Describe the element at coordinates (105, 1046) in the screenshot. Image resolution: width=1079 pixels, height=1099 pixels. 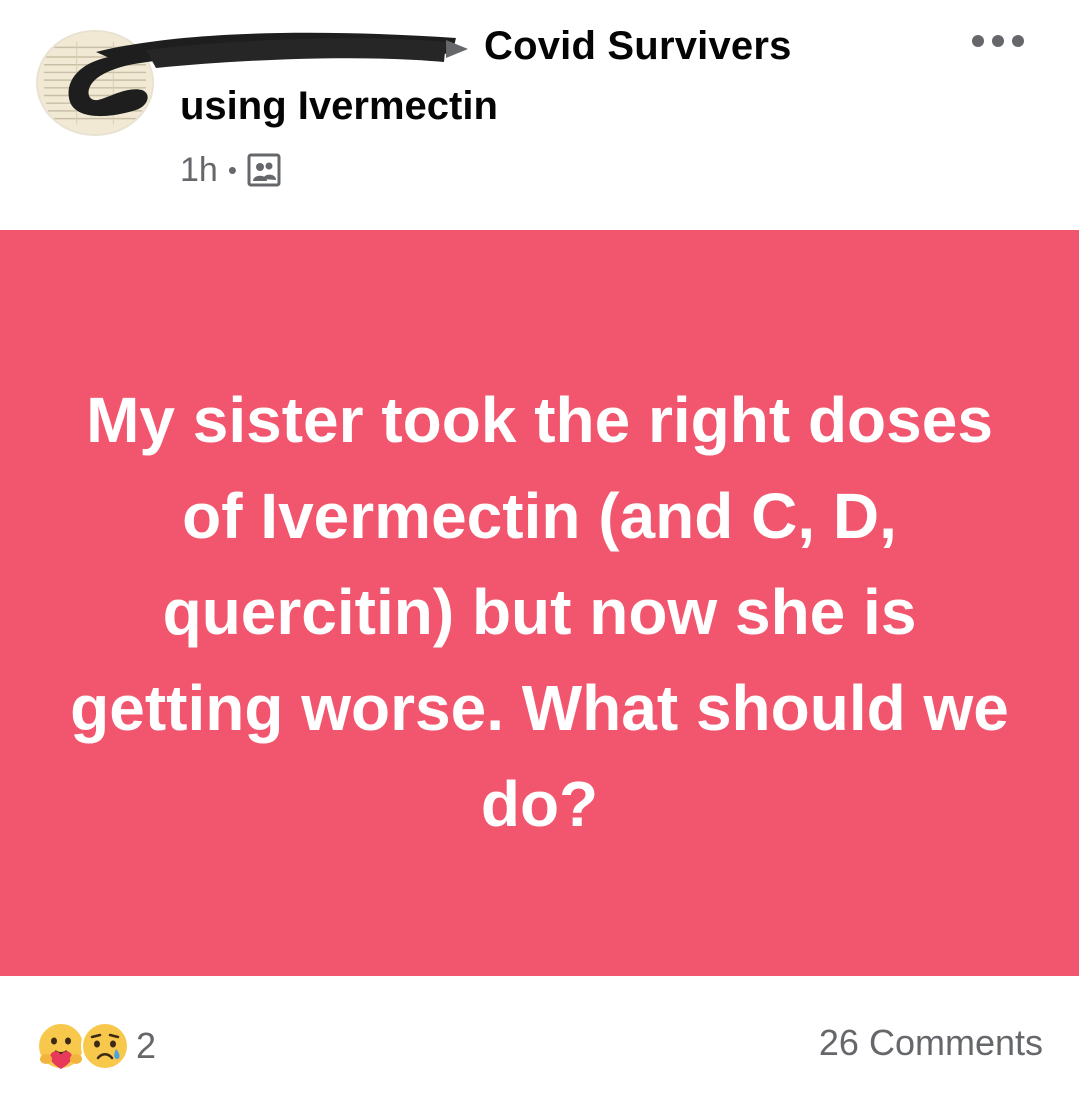
I see `sad-reaction-icon` at that location.